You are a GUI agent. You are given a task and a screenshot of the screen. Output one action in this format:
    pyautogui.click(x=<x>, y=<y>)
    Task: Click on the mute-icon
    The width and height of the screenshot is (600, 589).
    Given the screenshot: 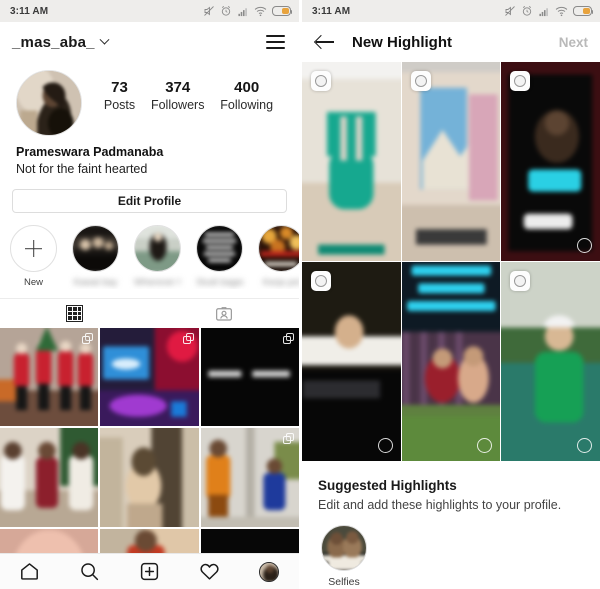 What is the action you would take?
    pyautogui.click(x=510, y=11)
    